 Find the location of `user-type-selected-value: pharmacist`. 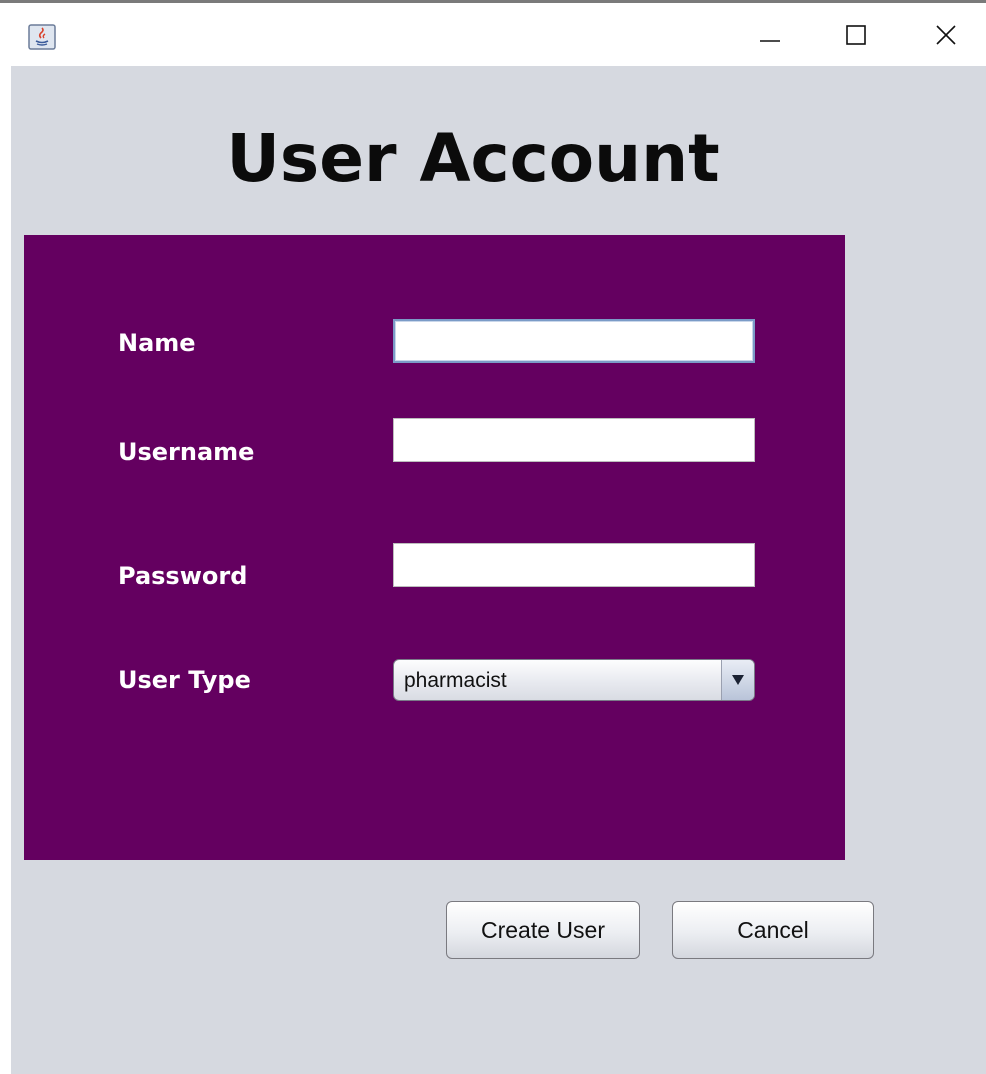

user-type-selected-value: pharmacist is located at coordinates (455, 680).